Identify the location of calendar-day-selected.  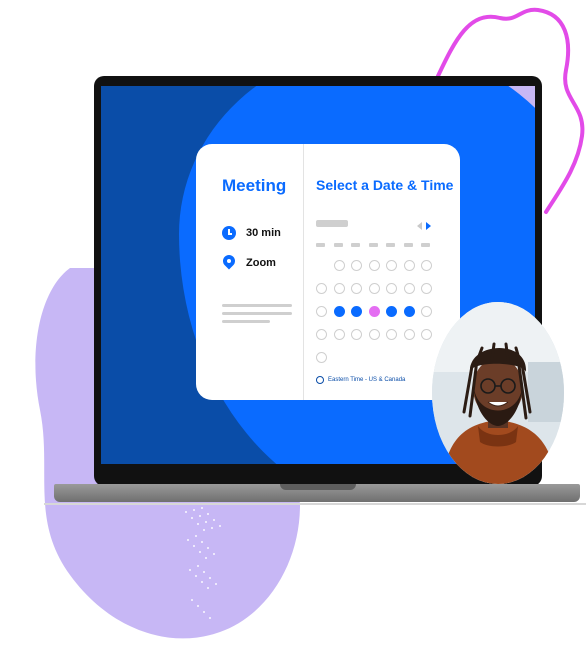
(374, 311).